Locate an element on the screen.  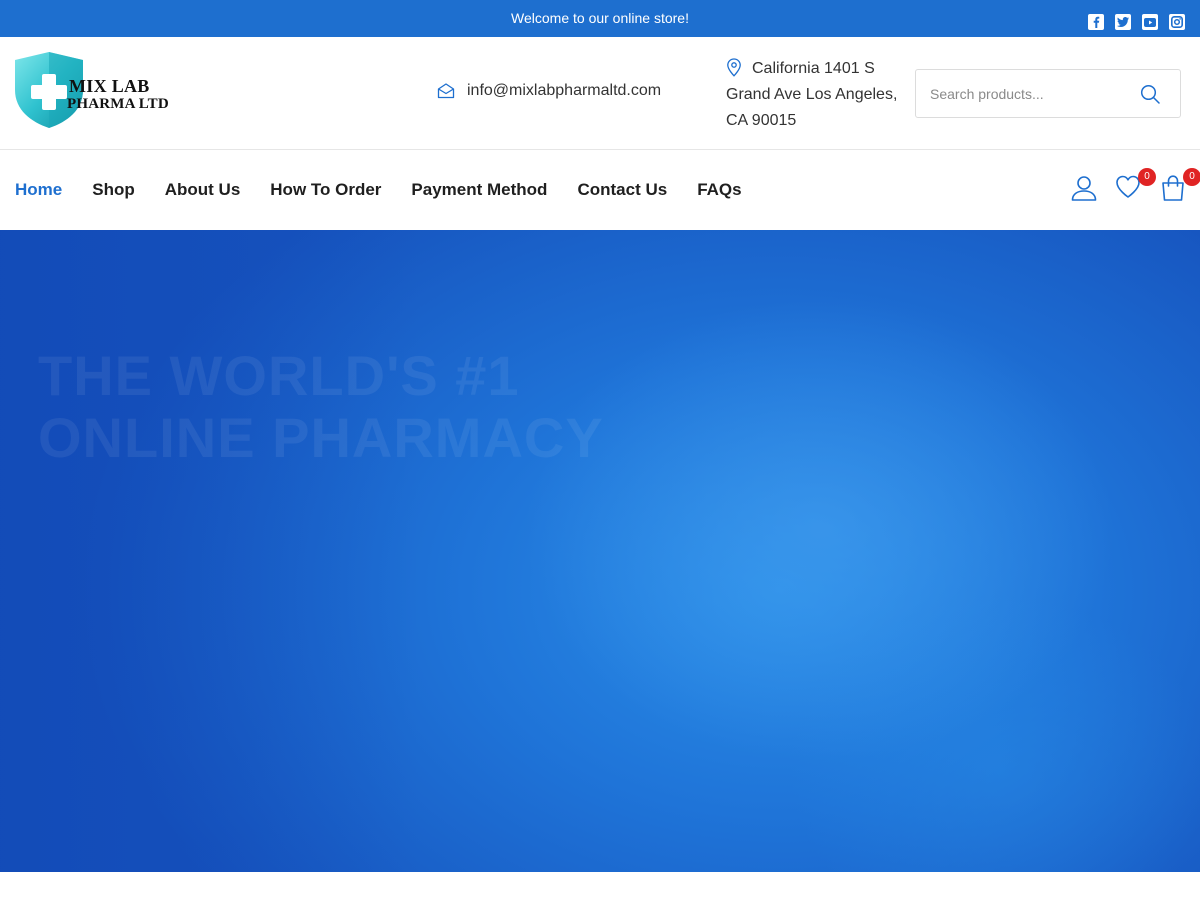
top-bar: Welcome to our online store! is located at coordinates (600, 18).